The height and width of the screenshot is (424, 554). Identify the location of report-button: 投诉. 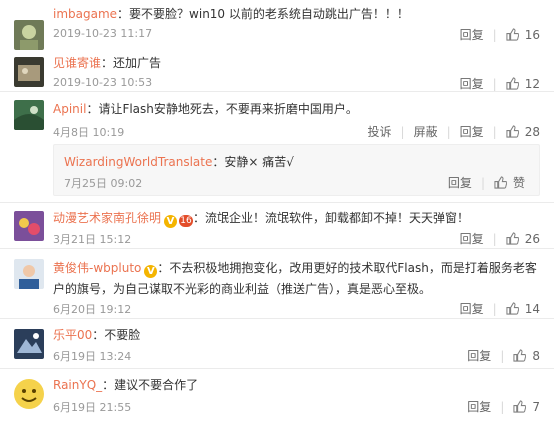
(380, 131).